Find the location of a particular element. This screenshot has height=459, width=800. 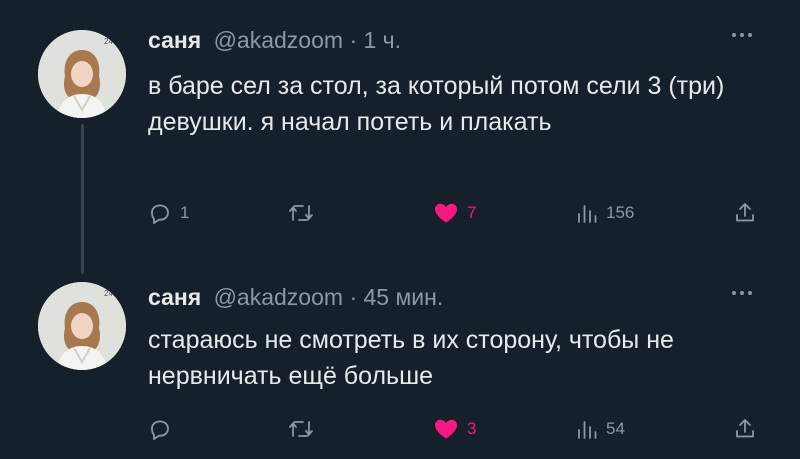

tweet-time: 1 ч. is located at coordinates (383, 40).